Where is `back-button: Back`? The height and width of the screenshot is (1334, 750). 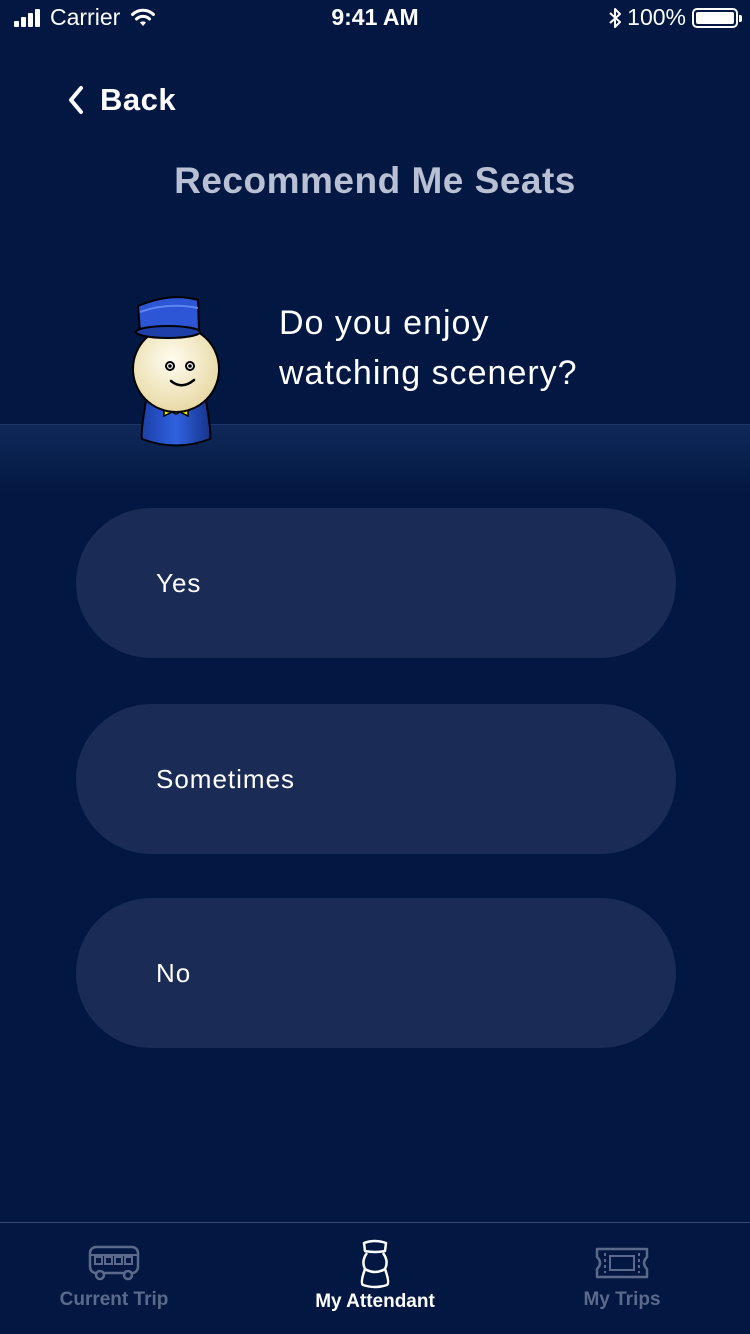 back-button: Back is located at coordinates (121, 100).